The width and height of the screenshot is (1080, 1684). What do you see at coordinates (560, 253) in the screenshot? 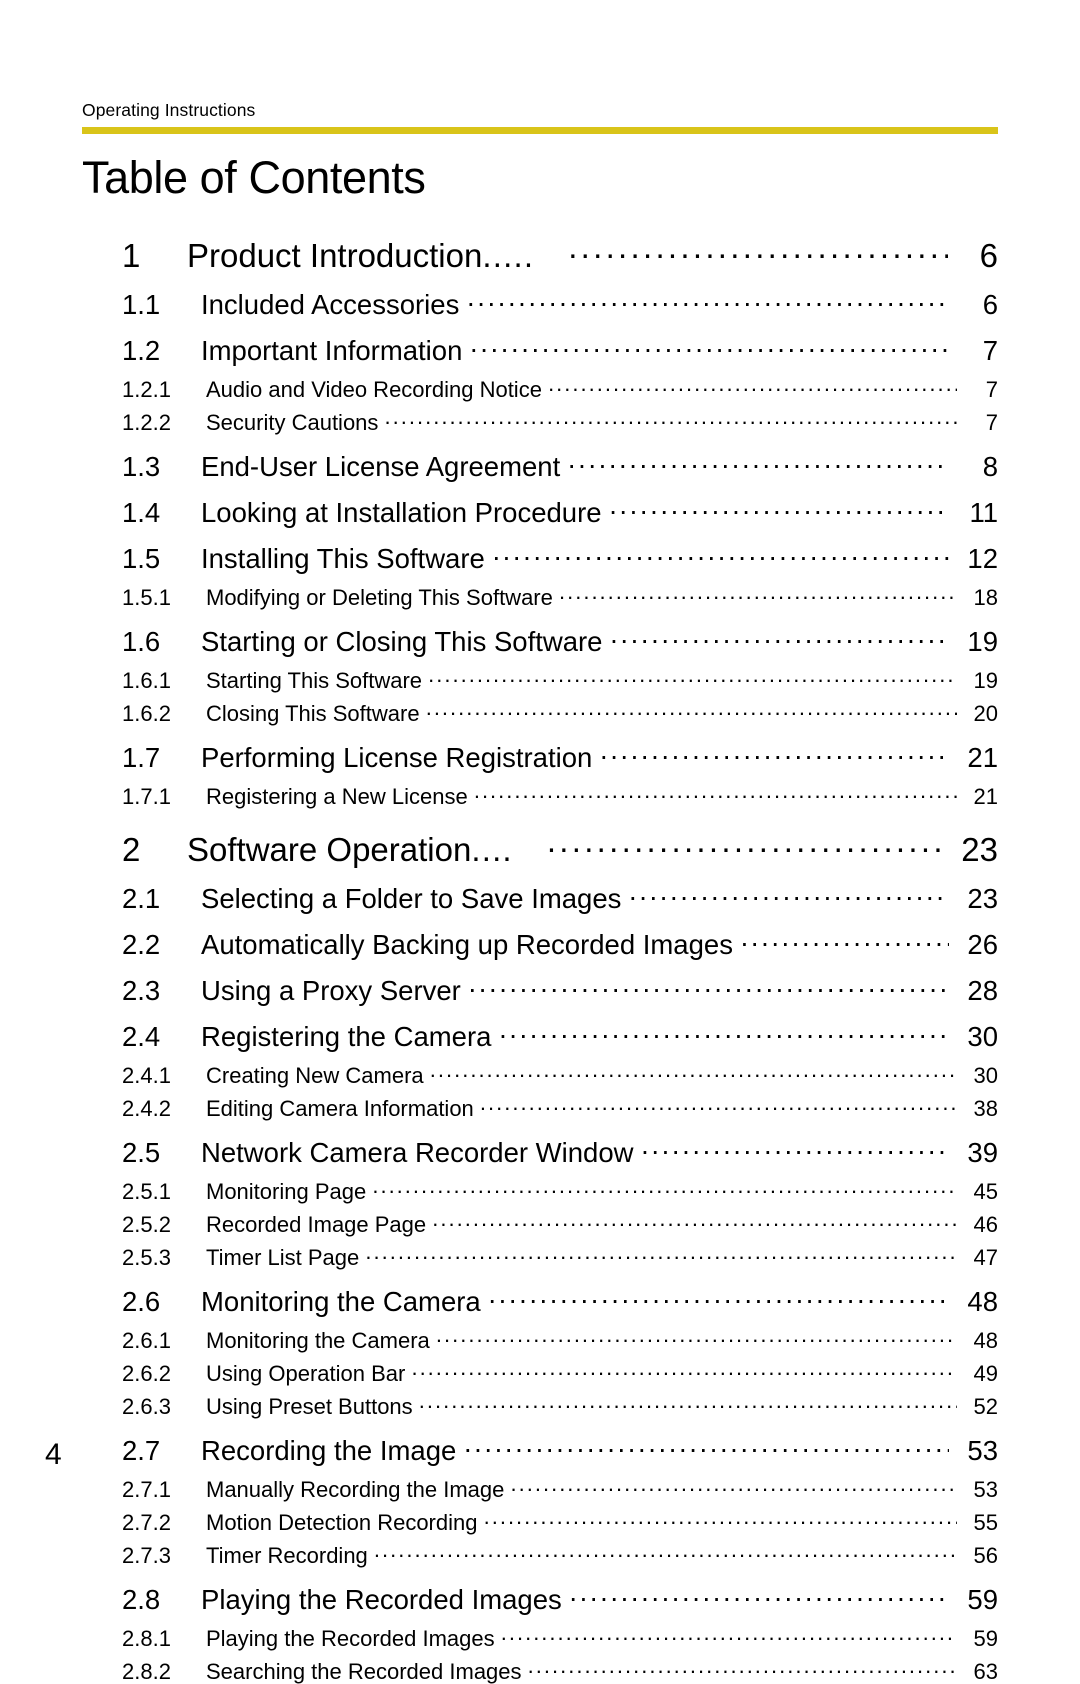
I see `toc-entry: 1 Product Introduction..... 6` at bounding box center [560, 253].